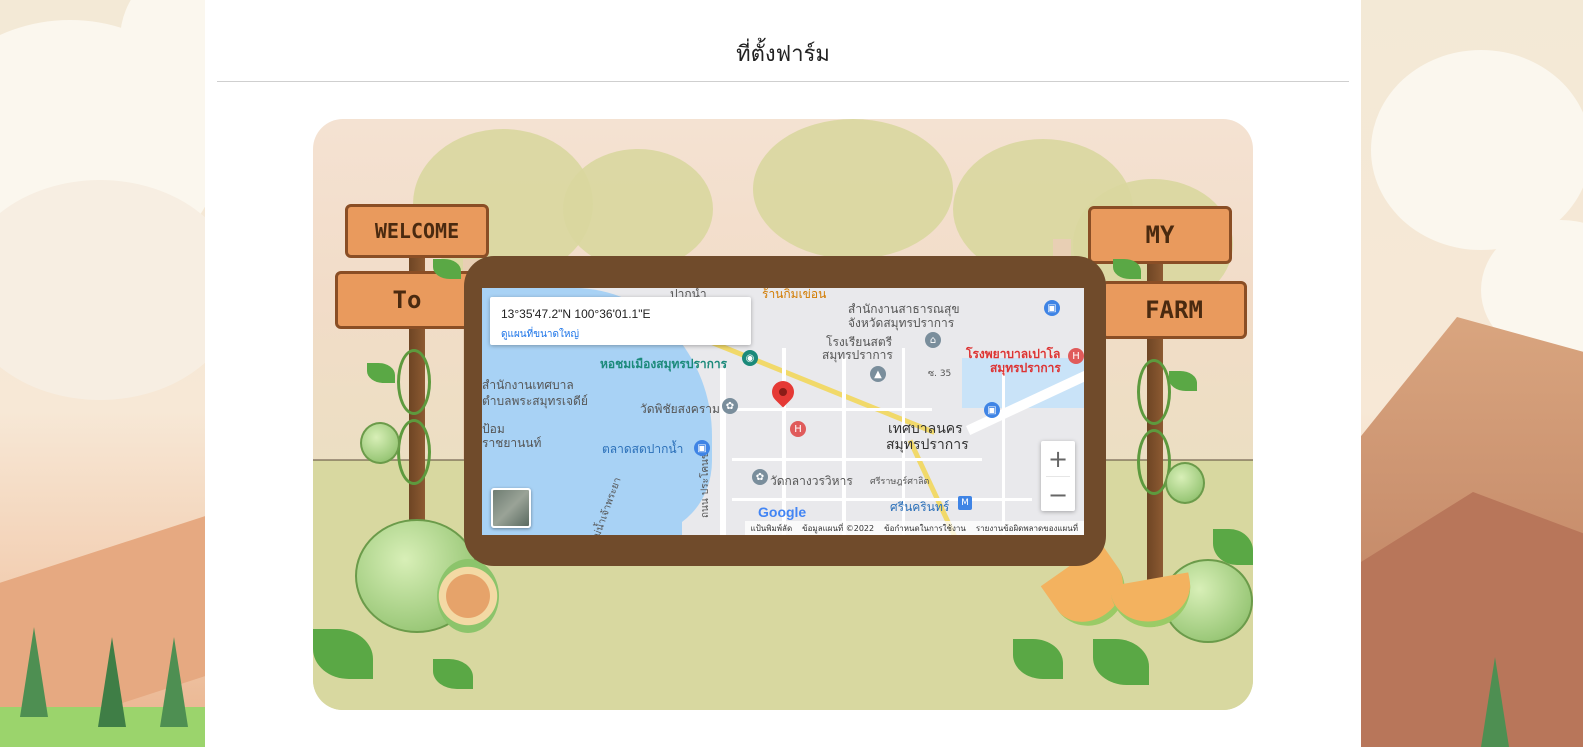  What do you see at coordinates (1027, 528) in the screenshot?
I see `report-error-link: รายงานข้อผิดพลาดของแผนที่` at bounding box center [1027, 528].